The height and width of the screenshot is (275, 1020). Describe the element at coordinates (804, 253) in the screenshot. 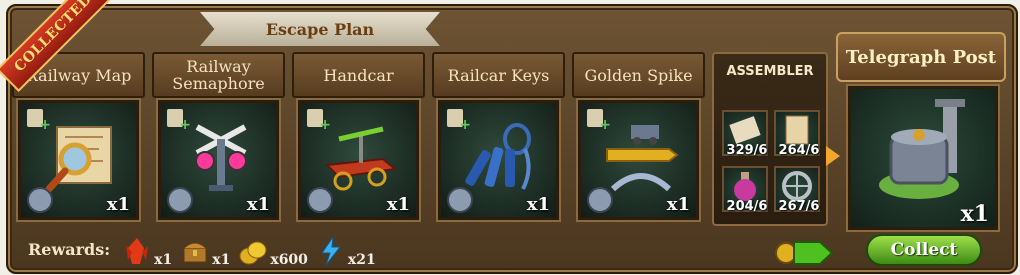

I see `next-arrow-icon` at that location.